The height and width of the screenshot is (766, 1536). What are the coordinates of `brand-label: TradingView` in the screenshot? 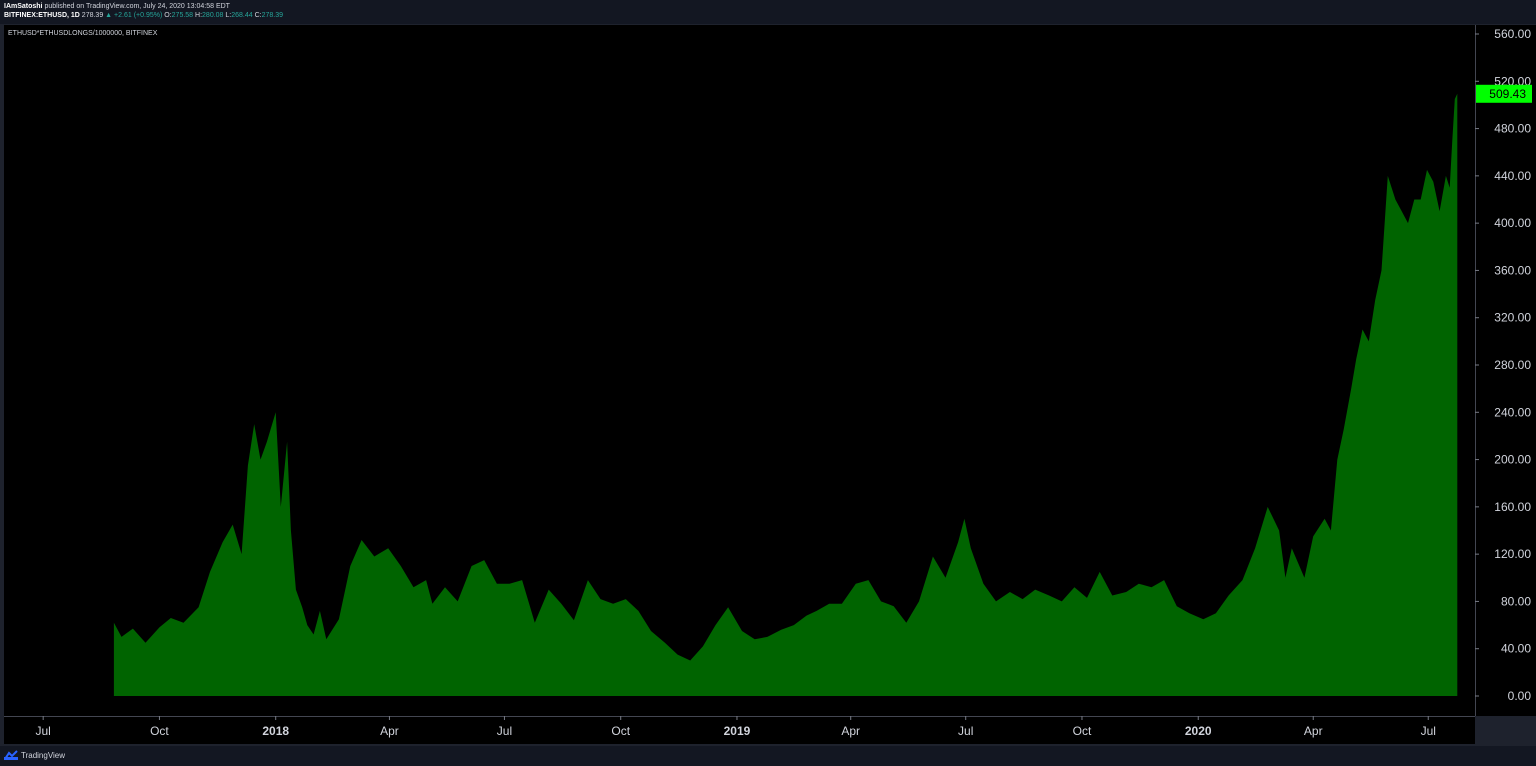 It's located at (43, 755).